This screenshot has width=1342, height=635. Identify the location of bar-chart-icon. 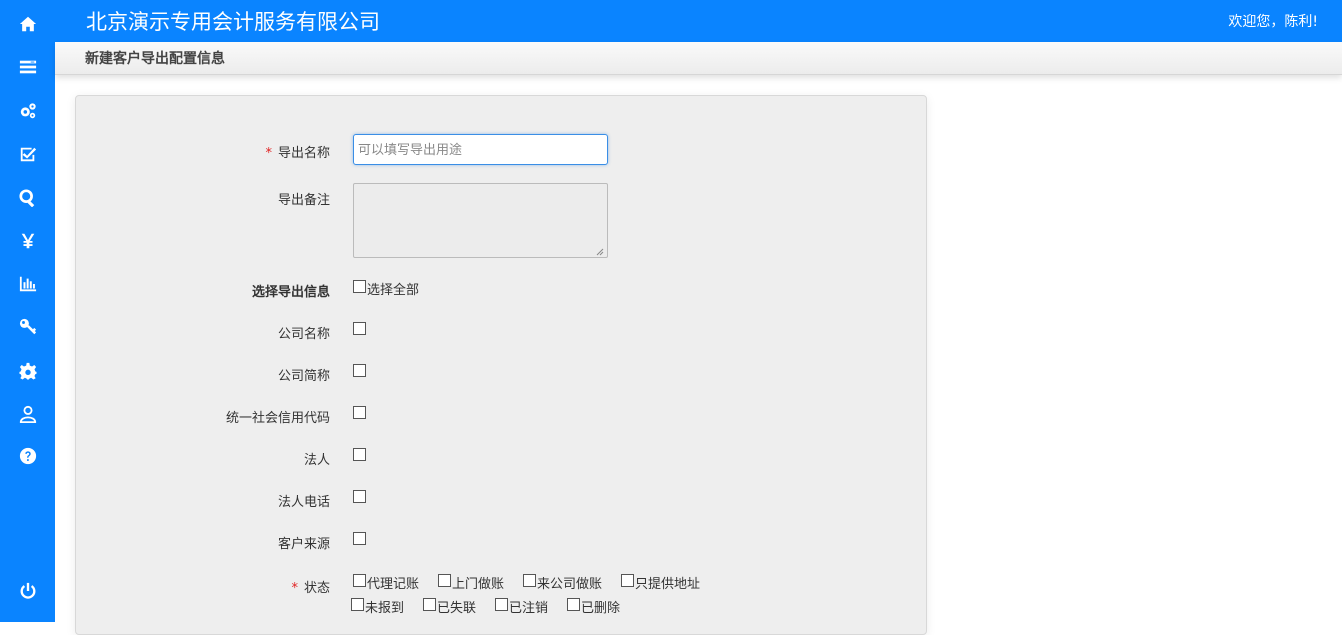
(27, 284).